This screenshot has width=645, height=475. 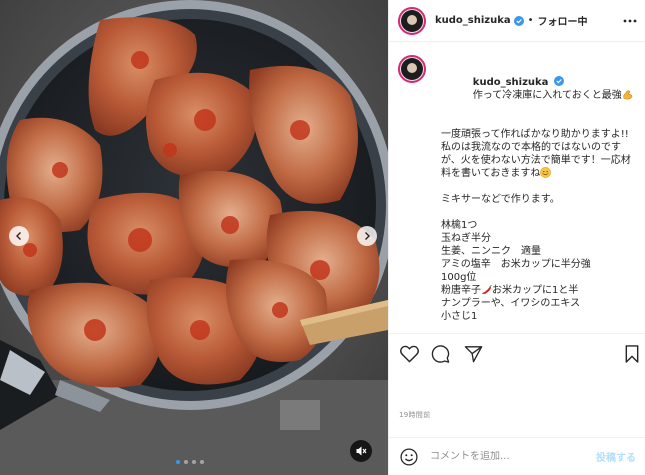 What do you see at coordinates (630, 21) in the screenshot?
I see `more-icon` at bounding box center [630, 21].